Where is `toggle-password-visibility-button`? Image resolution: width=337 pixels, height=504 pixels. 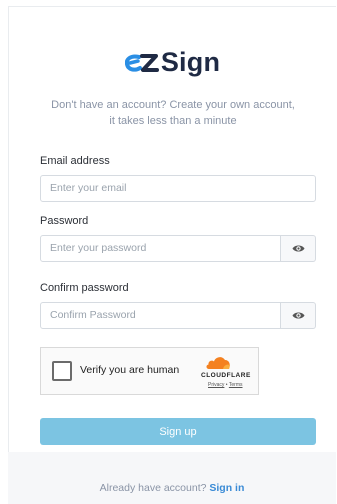 toggle-password-visibility-button is located at coordinates (298, 248).